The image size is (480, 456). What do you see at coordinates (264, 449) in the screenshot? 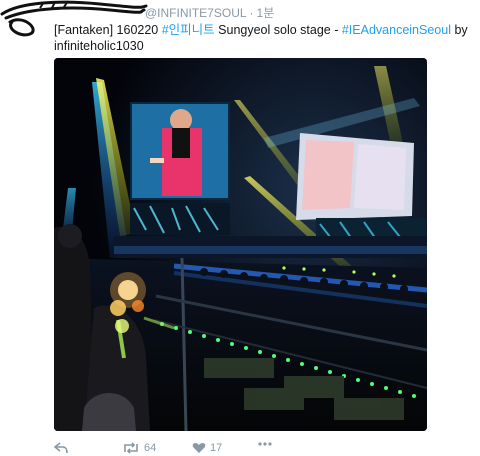
I see `tweet-actions: 64 17` at bounding box center [264, 449].